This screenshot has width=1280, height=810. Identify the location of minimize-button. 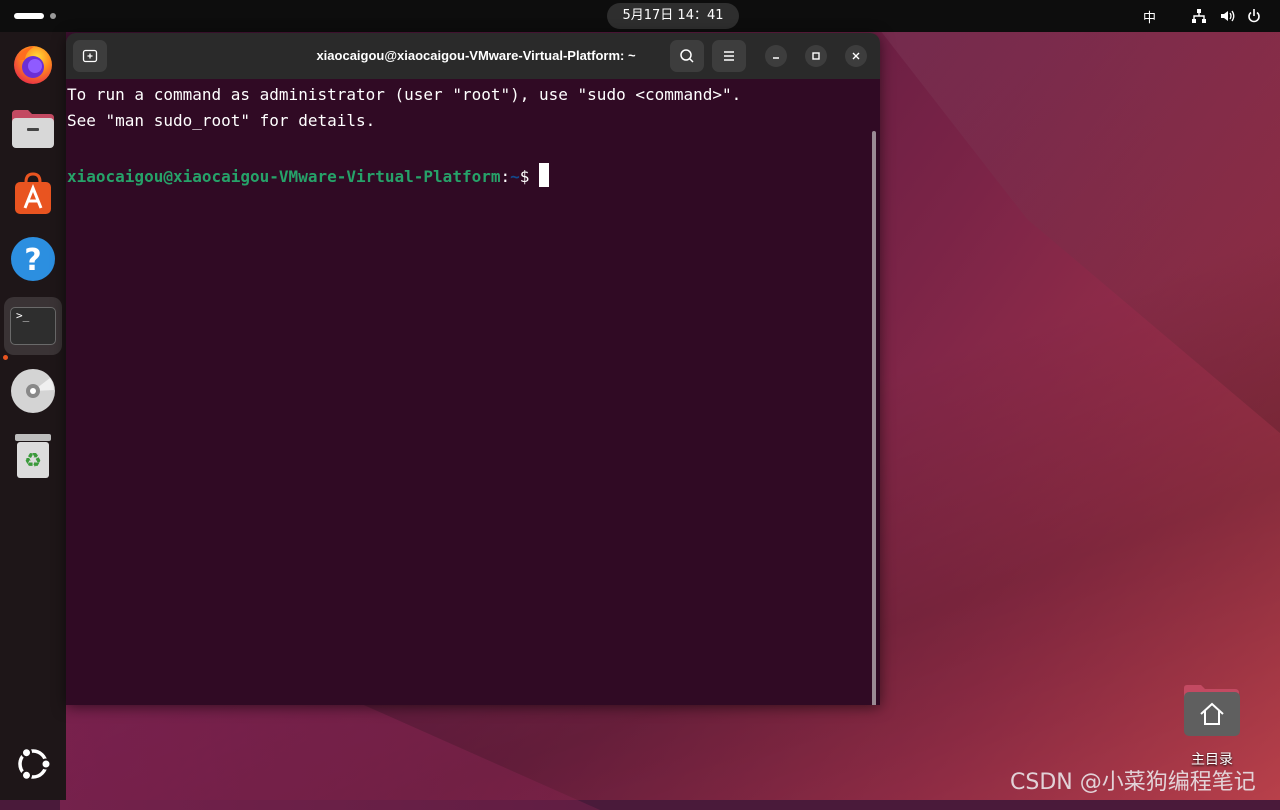
(776, 56).